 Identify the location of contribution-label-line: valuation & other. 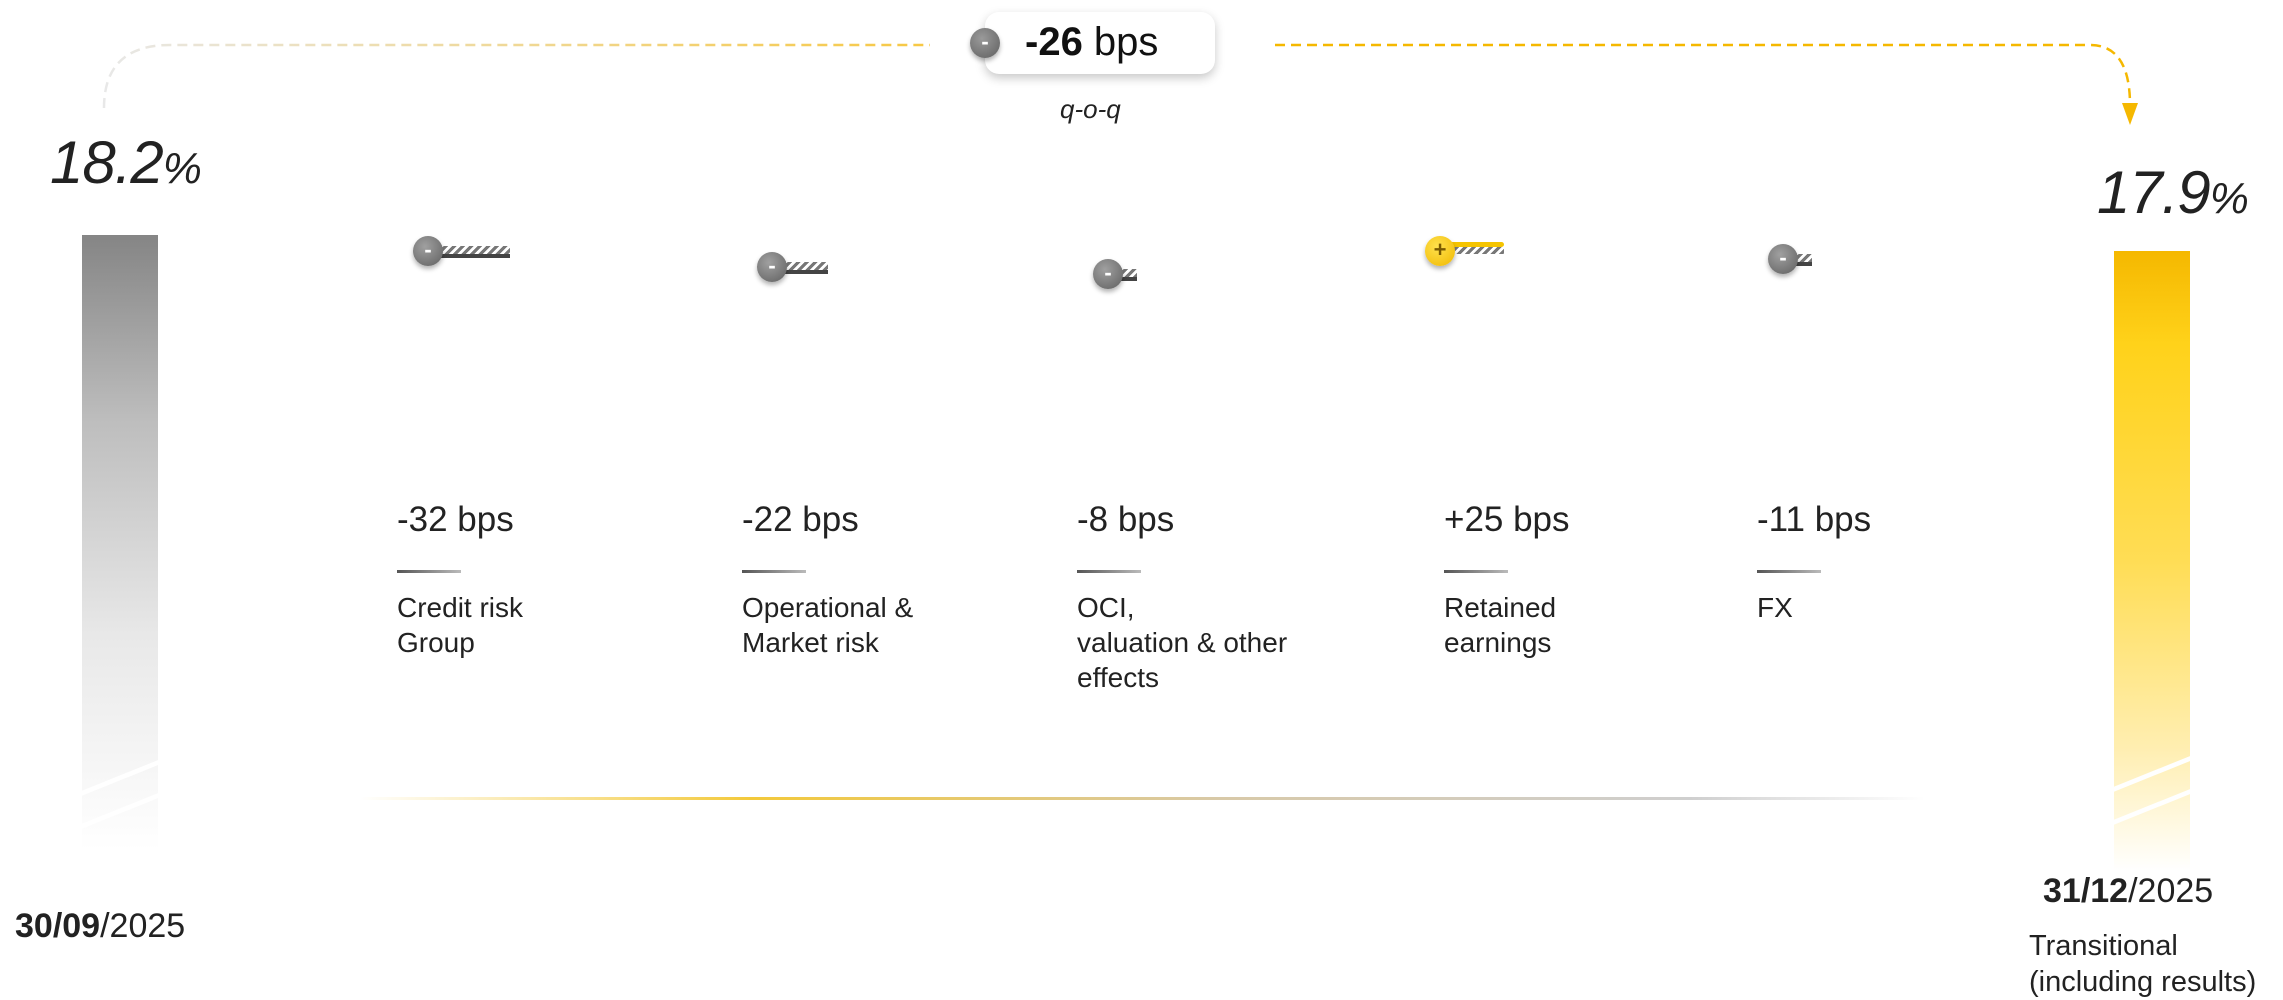
(1182, 642).